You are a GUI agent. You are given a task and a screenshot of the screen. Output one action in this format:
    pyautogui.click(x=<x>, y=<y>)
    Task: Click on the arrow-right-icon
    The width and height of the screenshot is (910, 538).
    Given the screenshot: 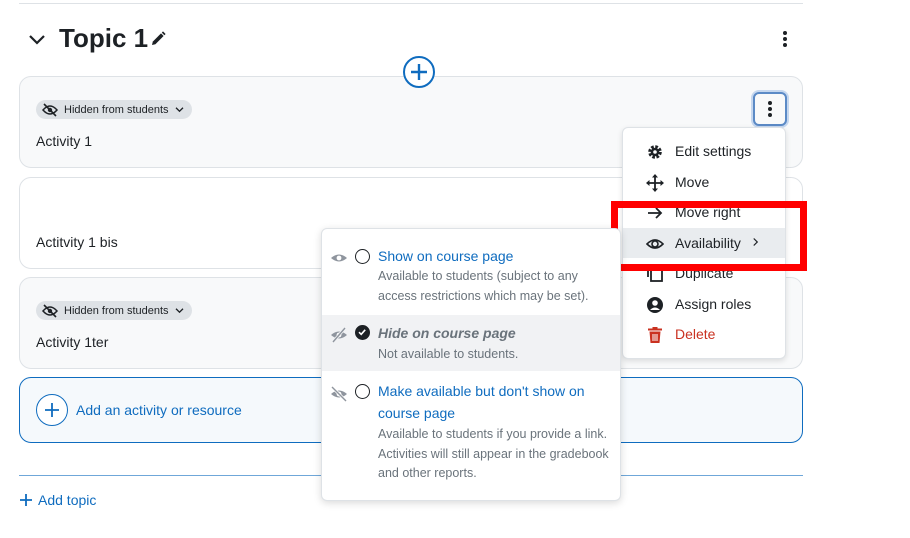 What is the action you would take?
    pyautogui.click(x=655, y=213)
    